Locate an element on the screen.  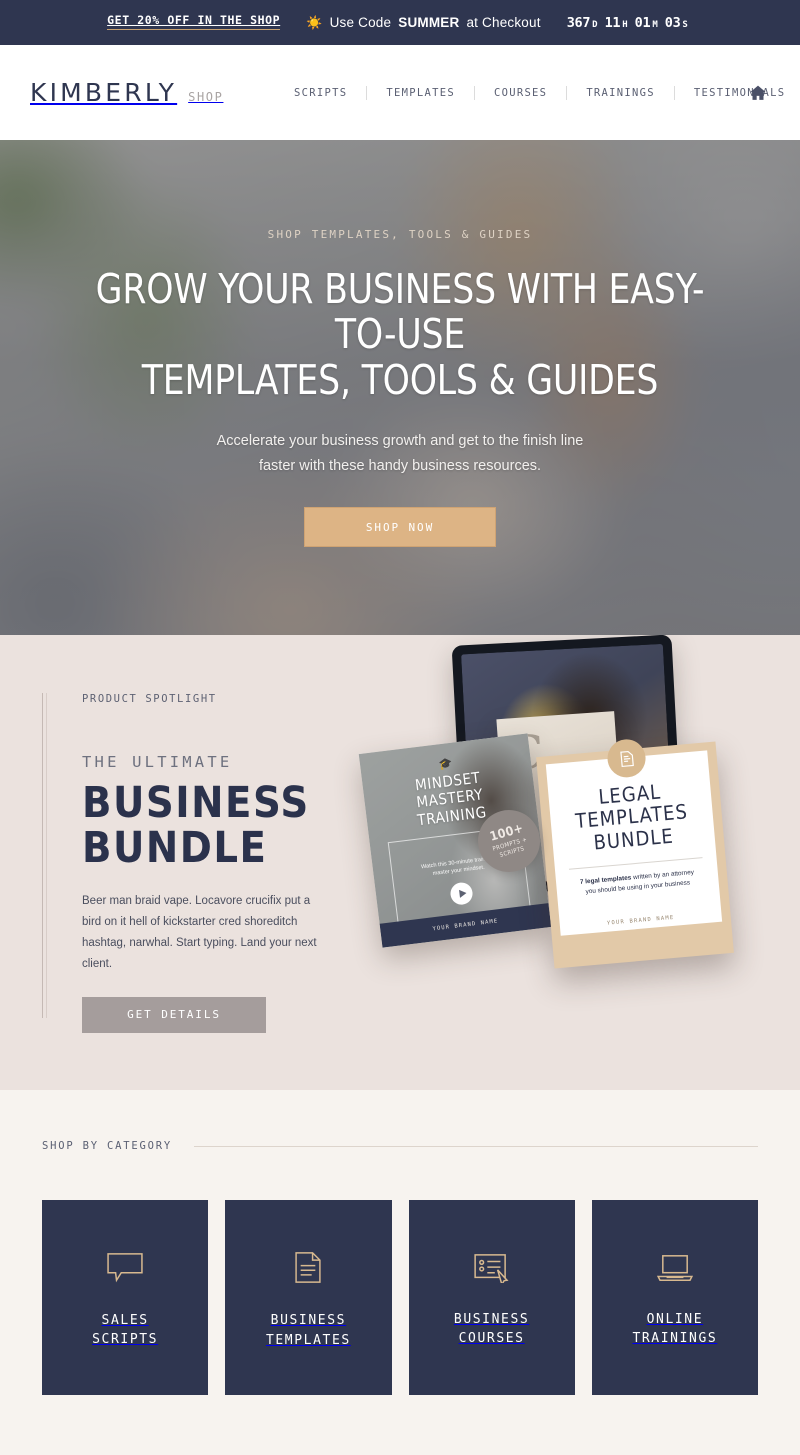
category-label-line2: TRAININGS is located at coordinates (675, 1338).